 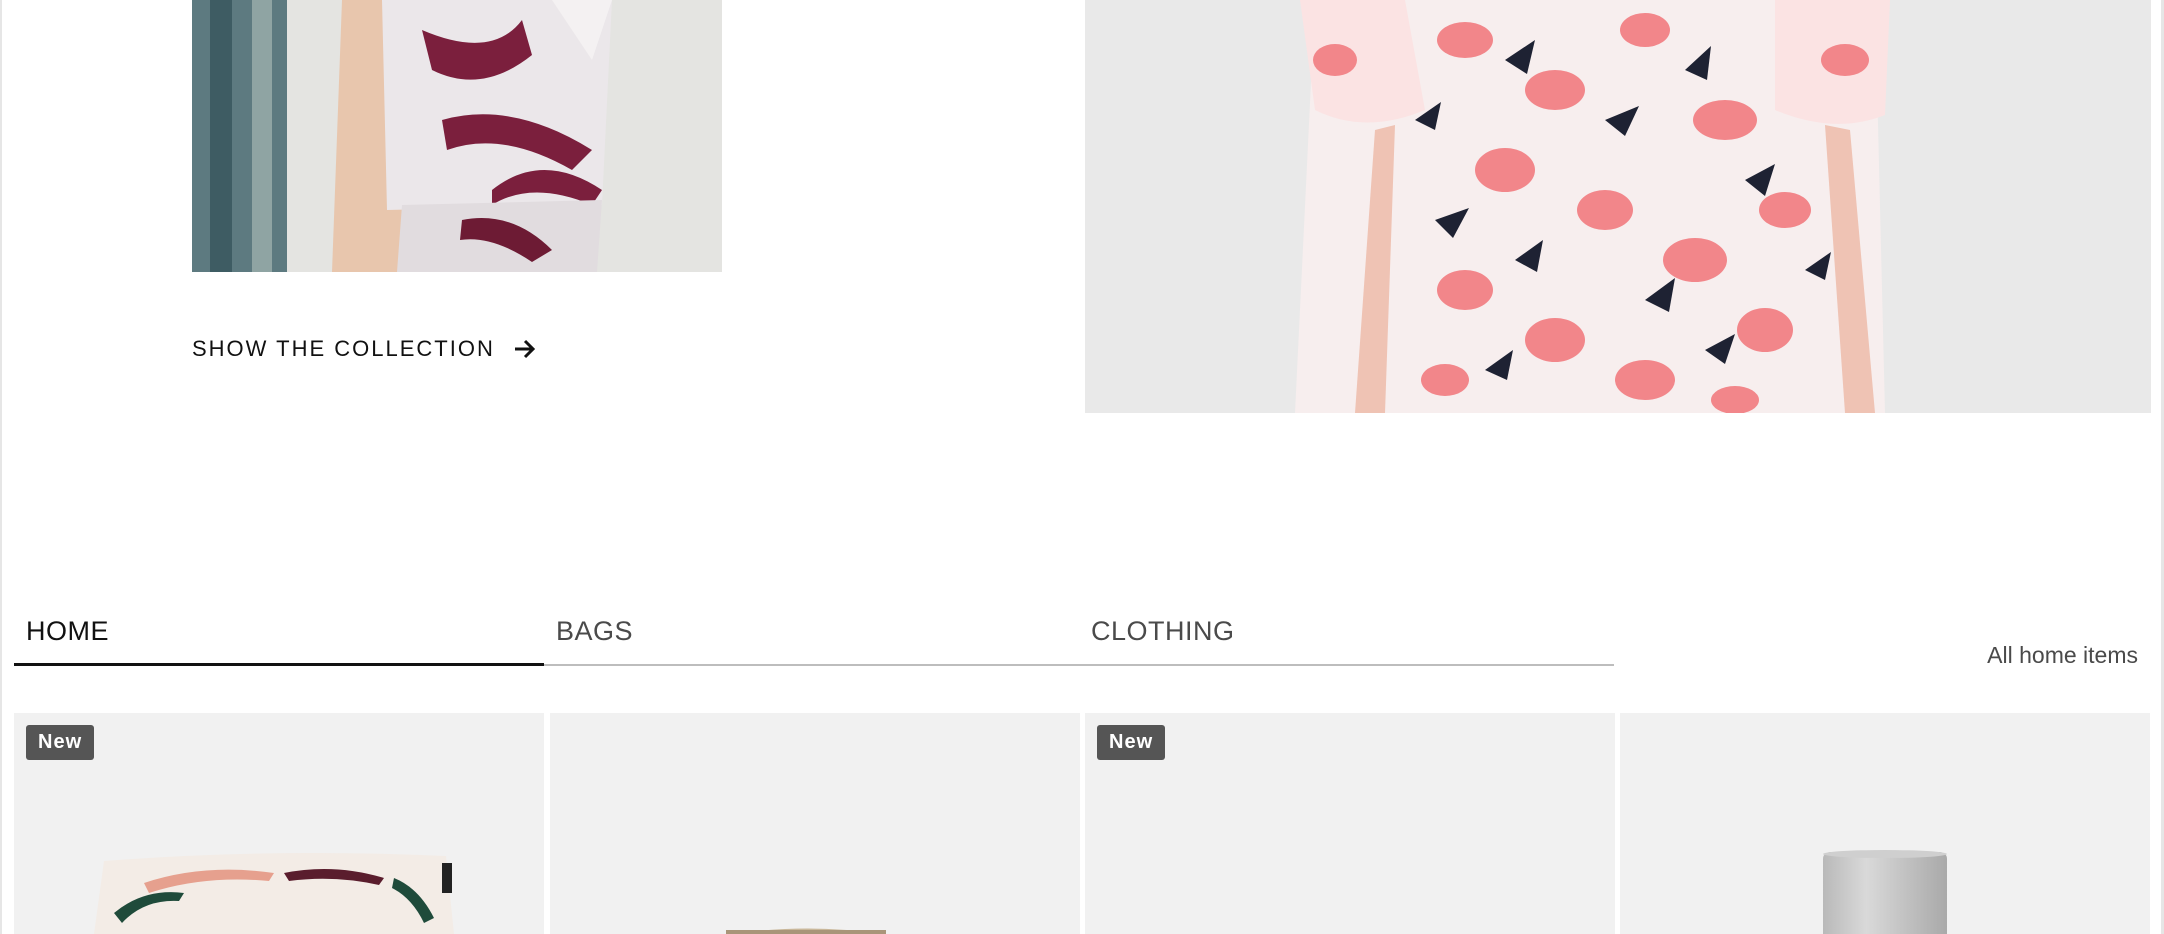 What do you see at coordinates (279, 823) in the screenshot?
I see `product-card-cushion: New` at bounding box center [279, 823].